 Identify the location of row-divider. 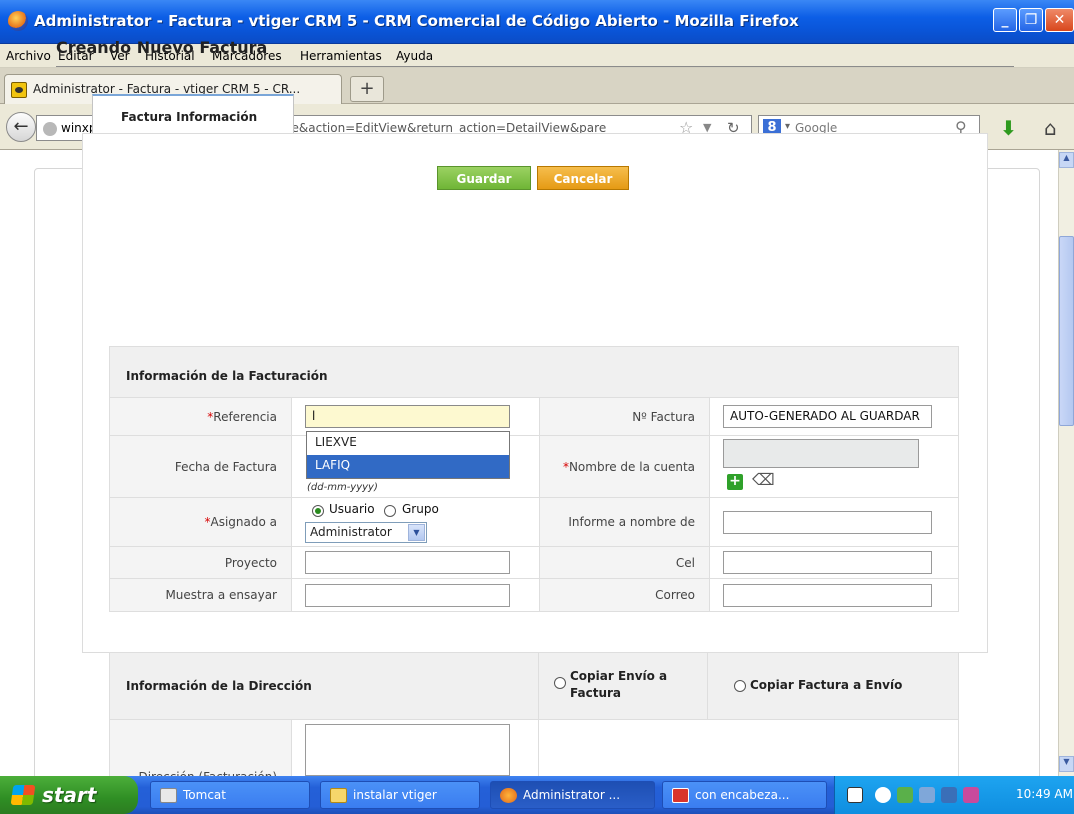
(538, 748).